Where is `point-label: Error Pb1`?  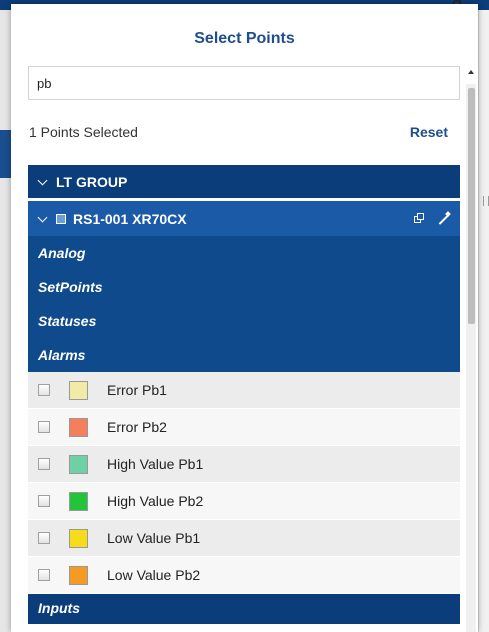 point-label: Error Pb1 is located at coordinates (137, 390).